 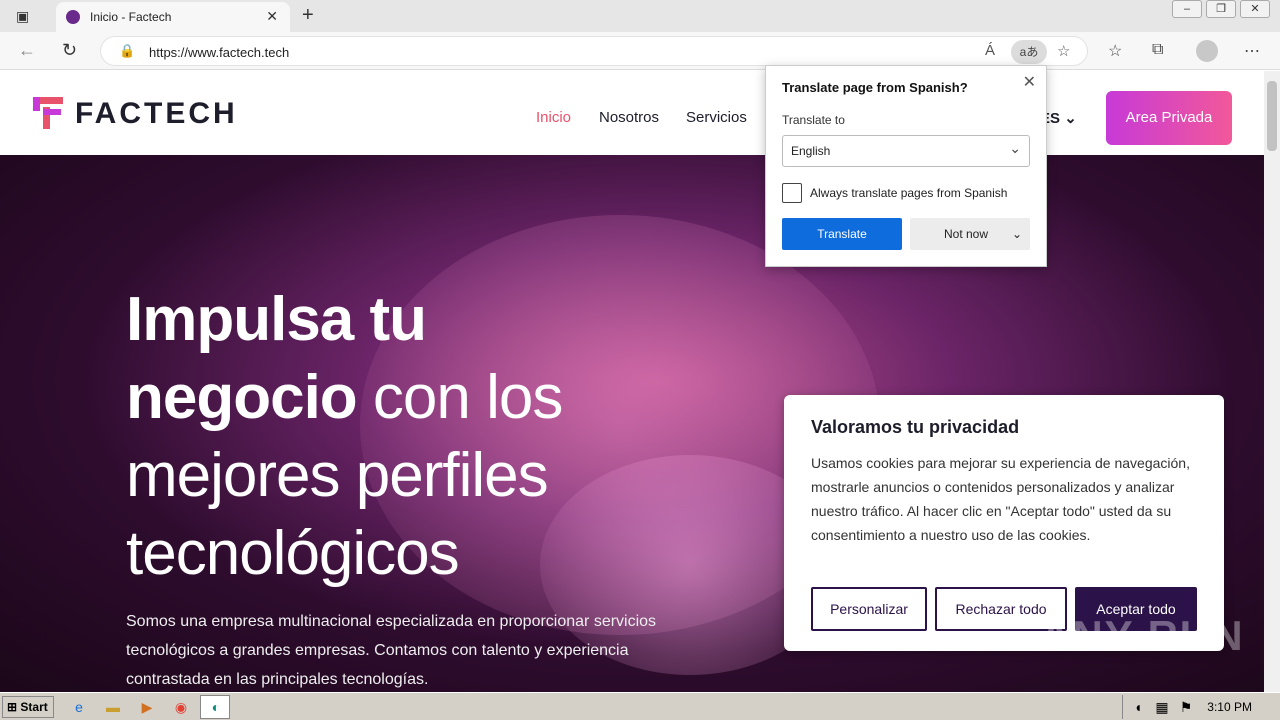 What do you see at coordinates (813, 120) in the screenshot?
I see `translate-to-label: Translate to` at bounding box center [813, 120].